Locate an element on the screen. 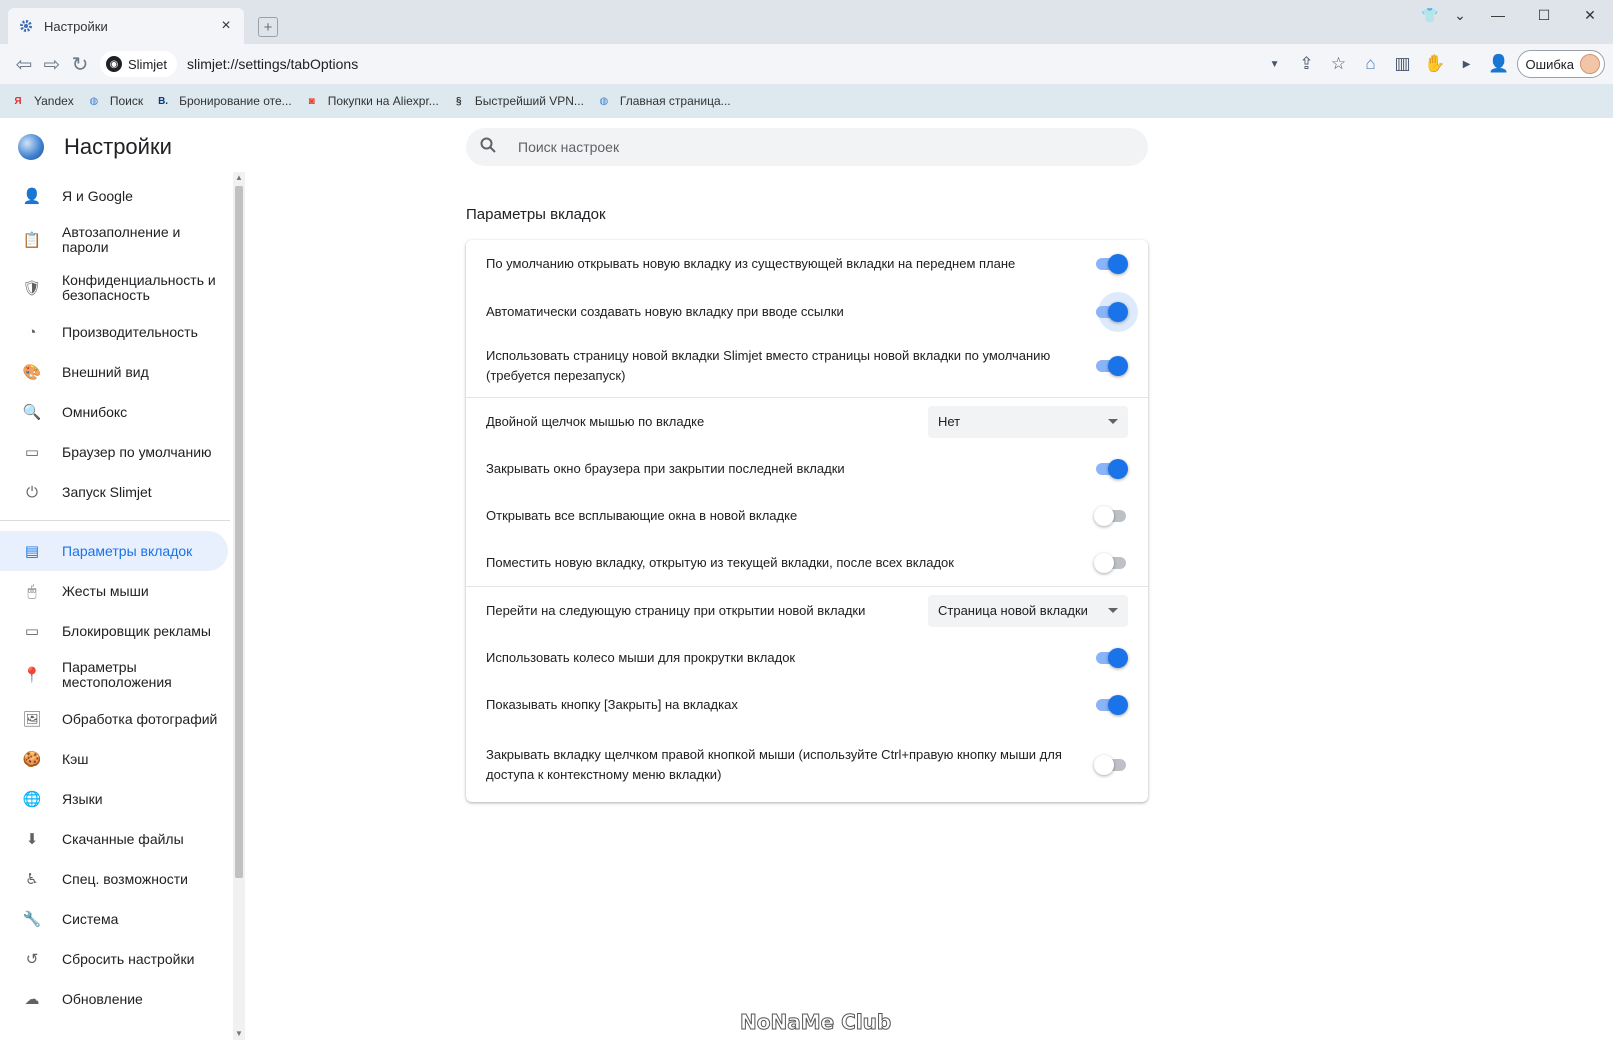  more-arrow-icon: ▶ is located at coordinates (1467, 64).